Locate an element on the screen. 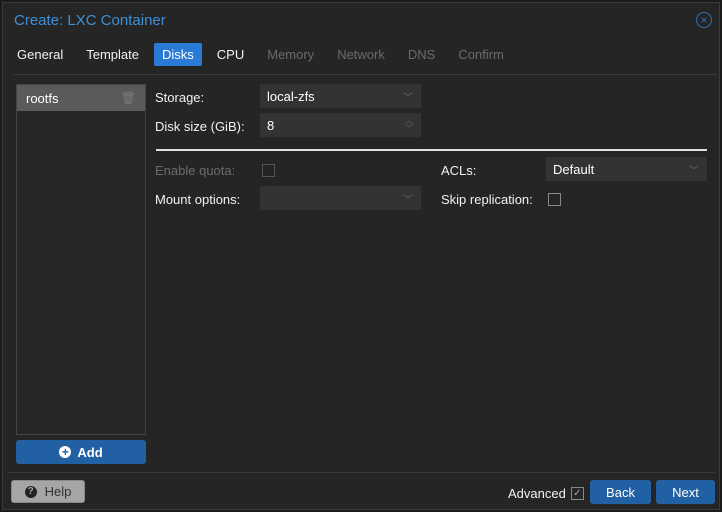 This screenshot has width=722, height=512. advanced-toggle: Advanced ✓ is located at coordinates (546, 493).